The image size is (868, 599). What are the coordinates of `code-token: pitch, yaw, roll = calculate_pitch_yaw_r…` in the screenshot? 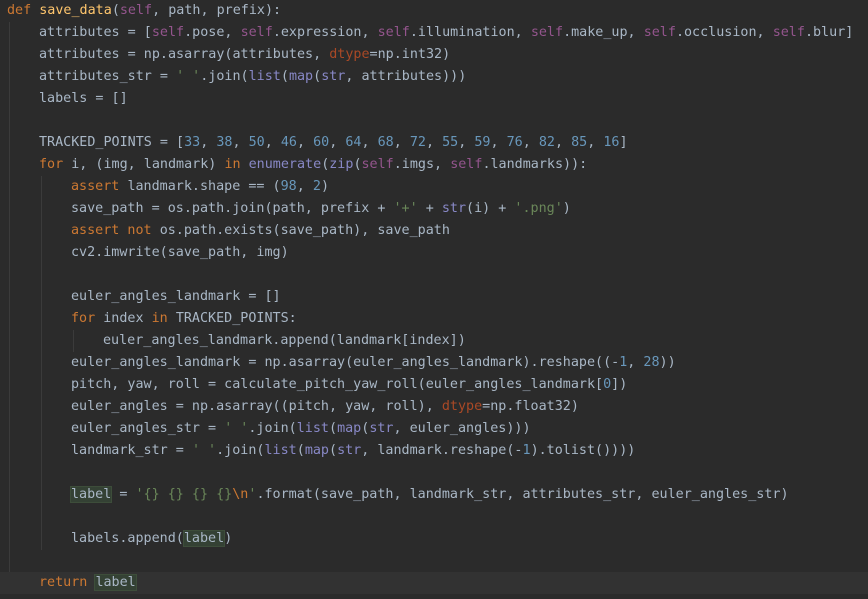 It's located at (337, 384).